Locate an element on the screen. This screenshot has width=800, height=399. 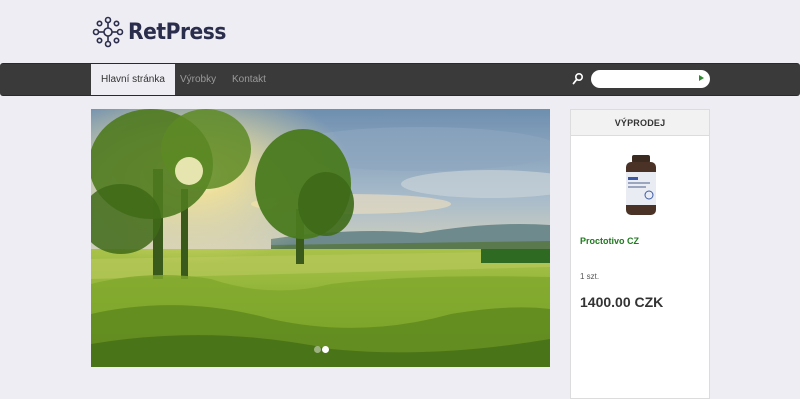
main-nav: Hlavní stránka Výrobky Kontakt is located at coordinates (400, 79).